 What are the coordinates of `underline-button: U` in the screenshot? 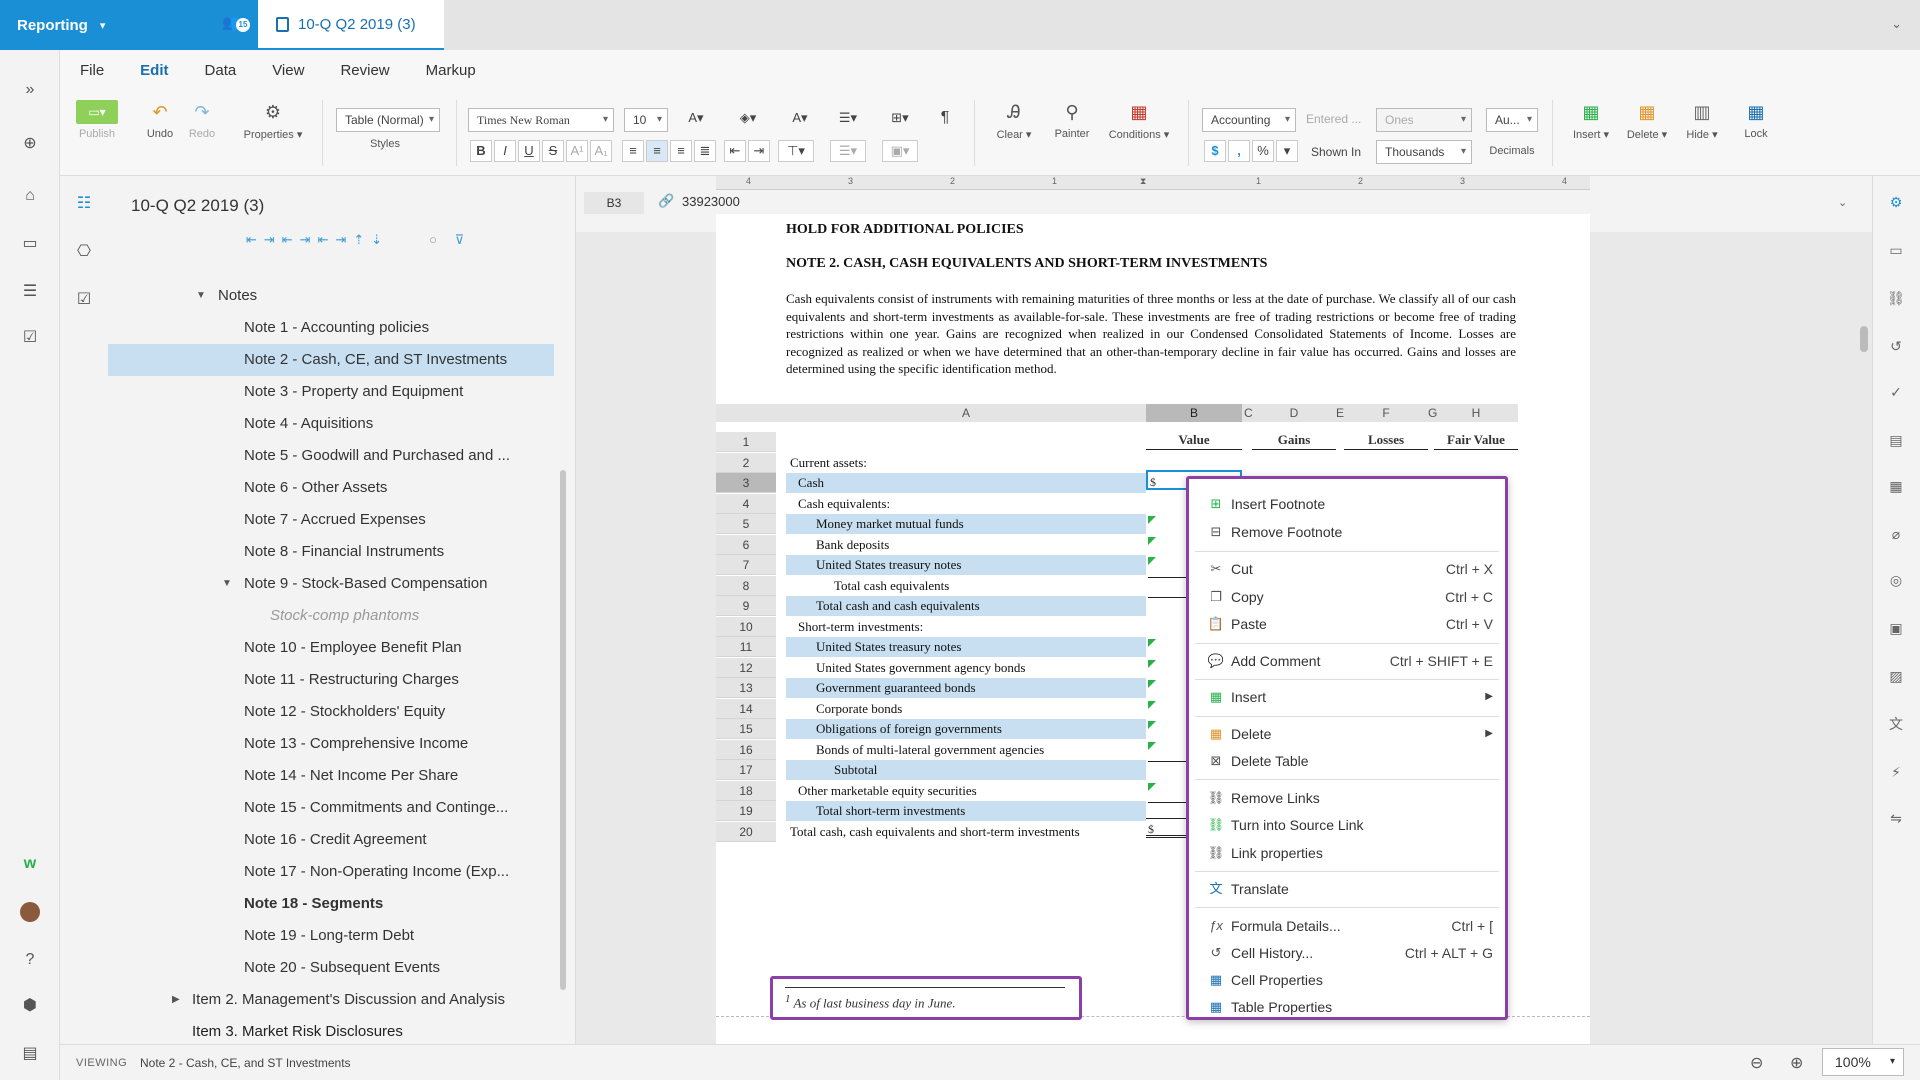 It's located at (529, 151).